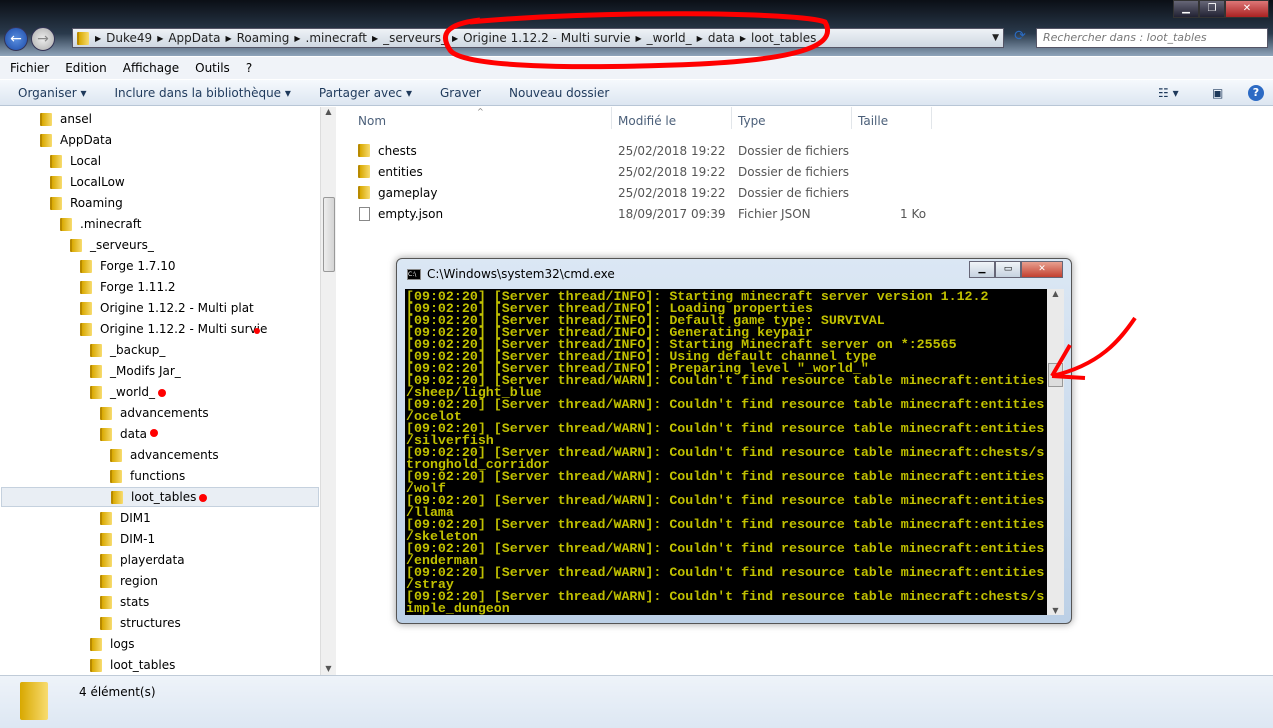 Image resolution: width=1273 pixels, height=728 pixels. Describe the element at coordinates (460, 93) in the screenshot. I see `burn-button: Graver` at that location.